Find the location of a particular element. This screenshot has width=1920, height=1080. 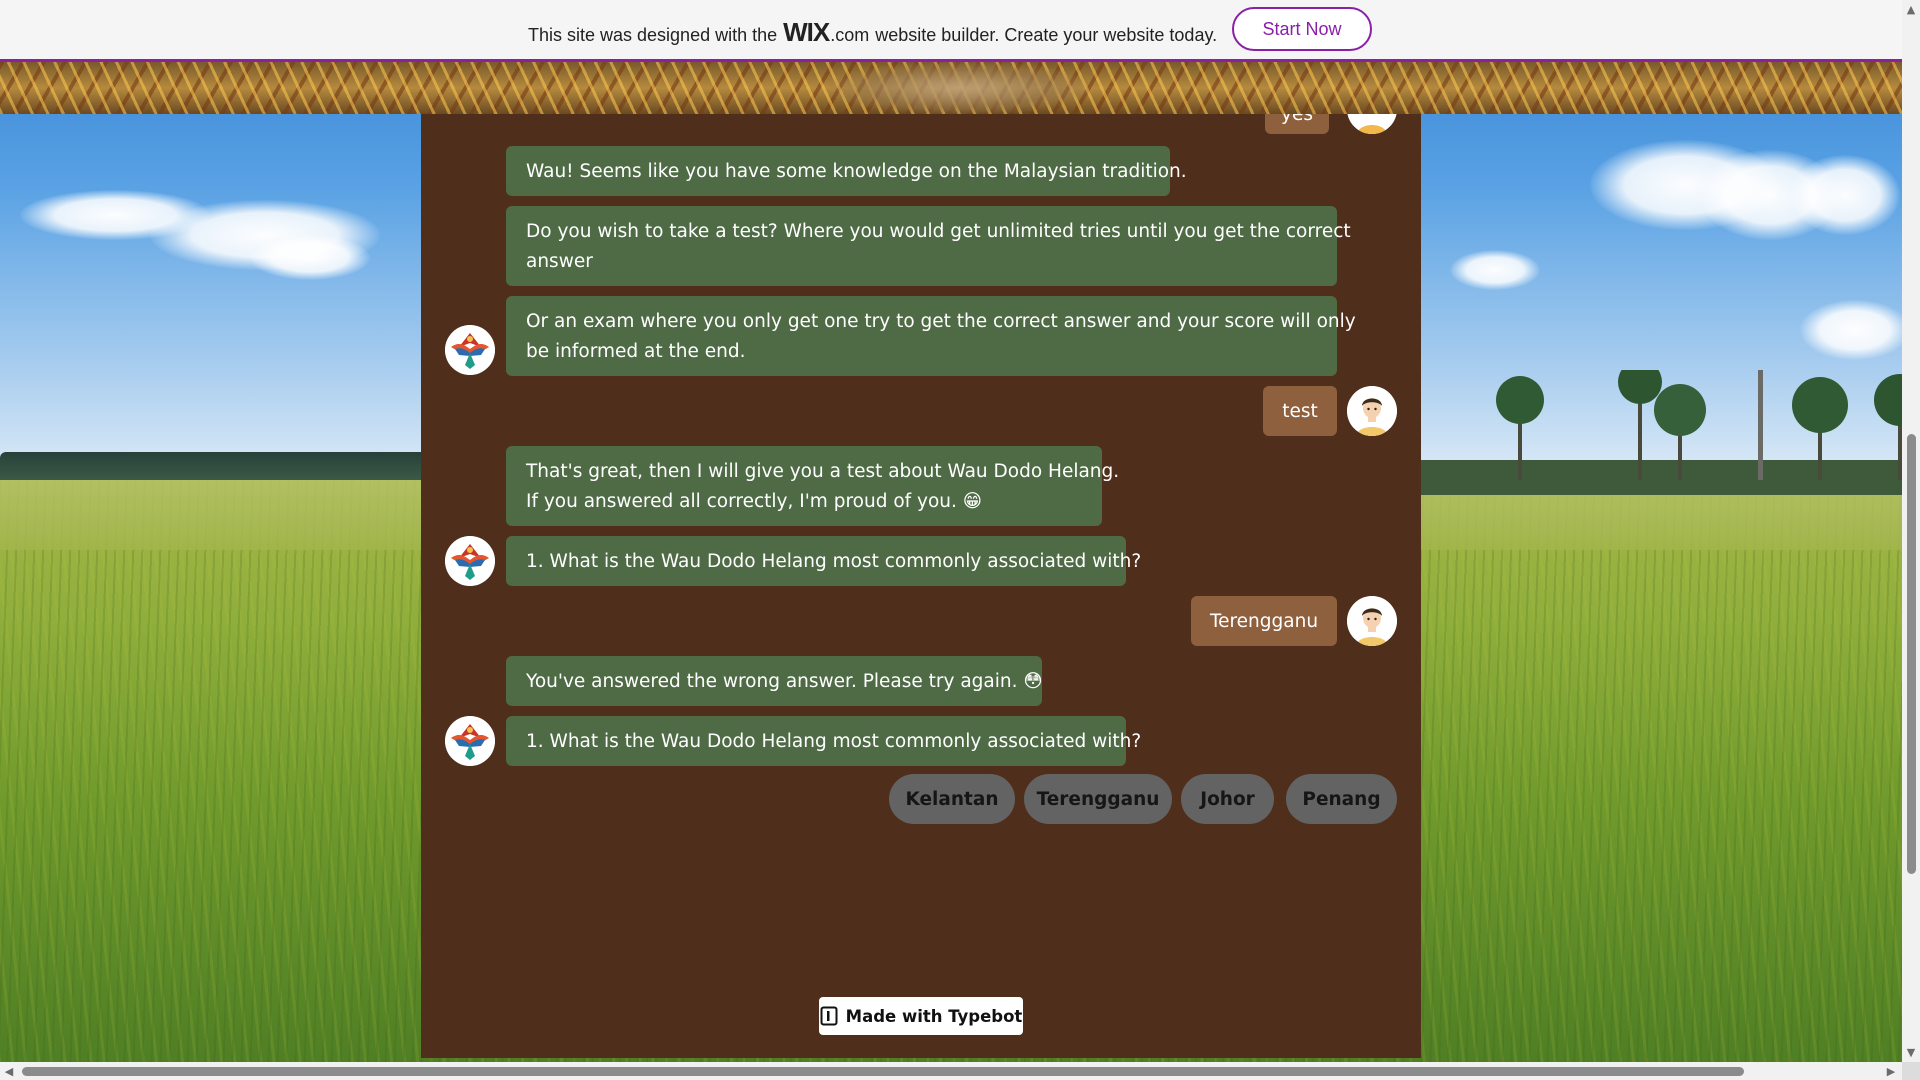

made-with-typebot-badge: Made with Typebot is located at coordinates (921, 1016).